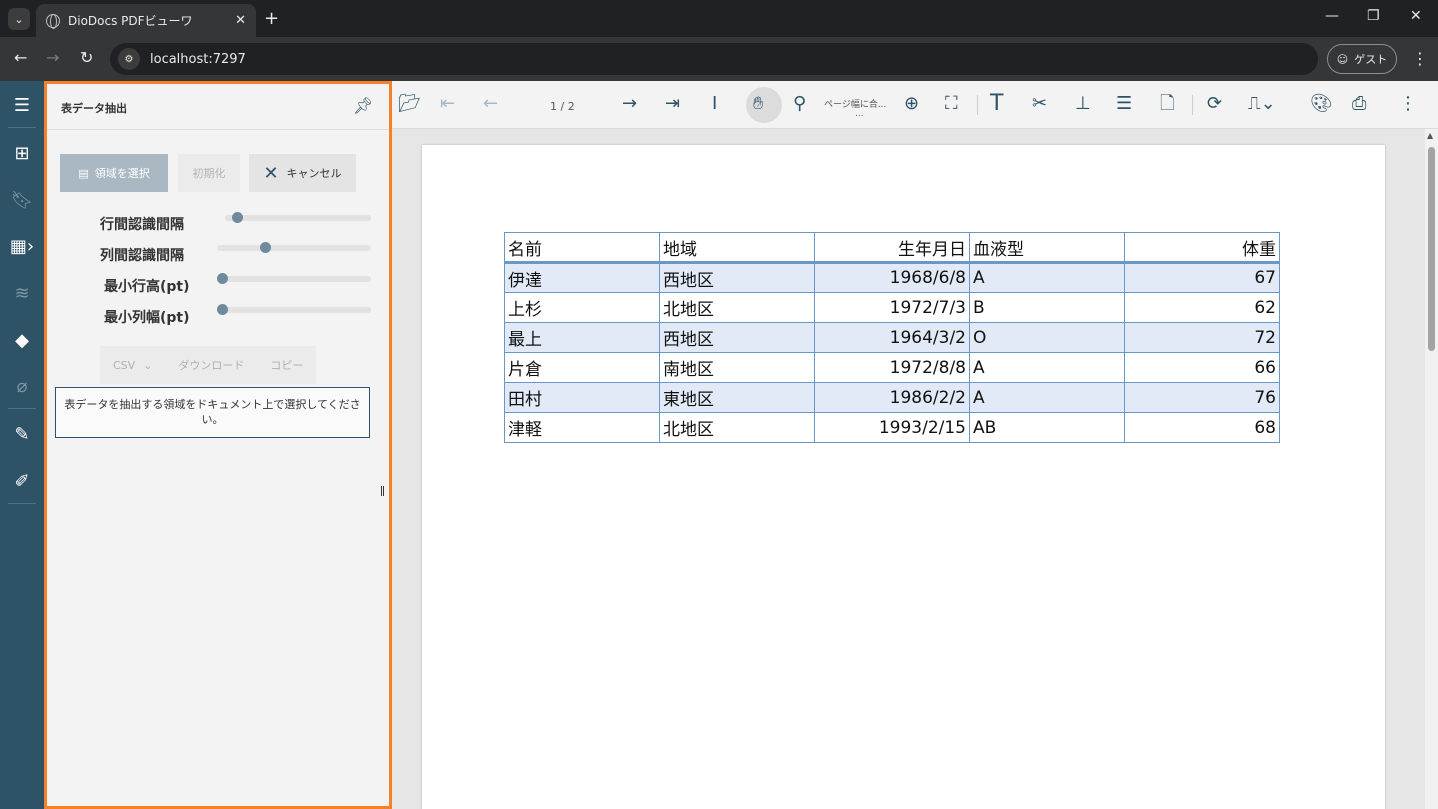 Image resolution: width=1438 pixels, height=809 pixels. What do you see at coordinates (198, 59) in the screenshot?
I see `url-text: localhost:7297` at bounding box center [198, 59].